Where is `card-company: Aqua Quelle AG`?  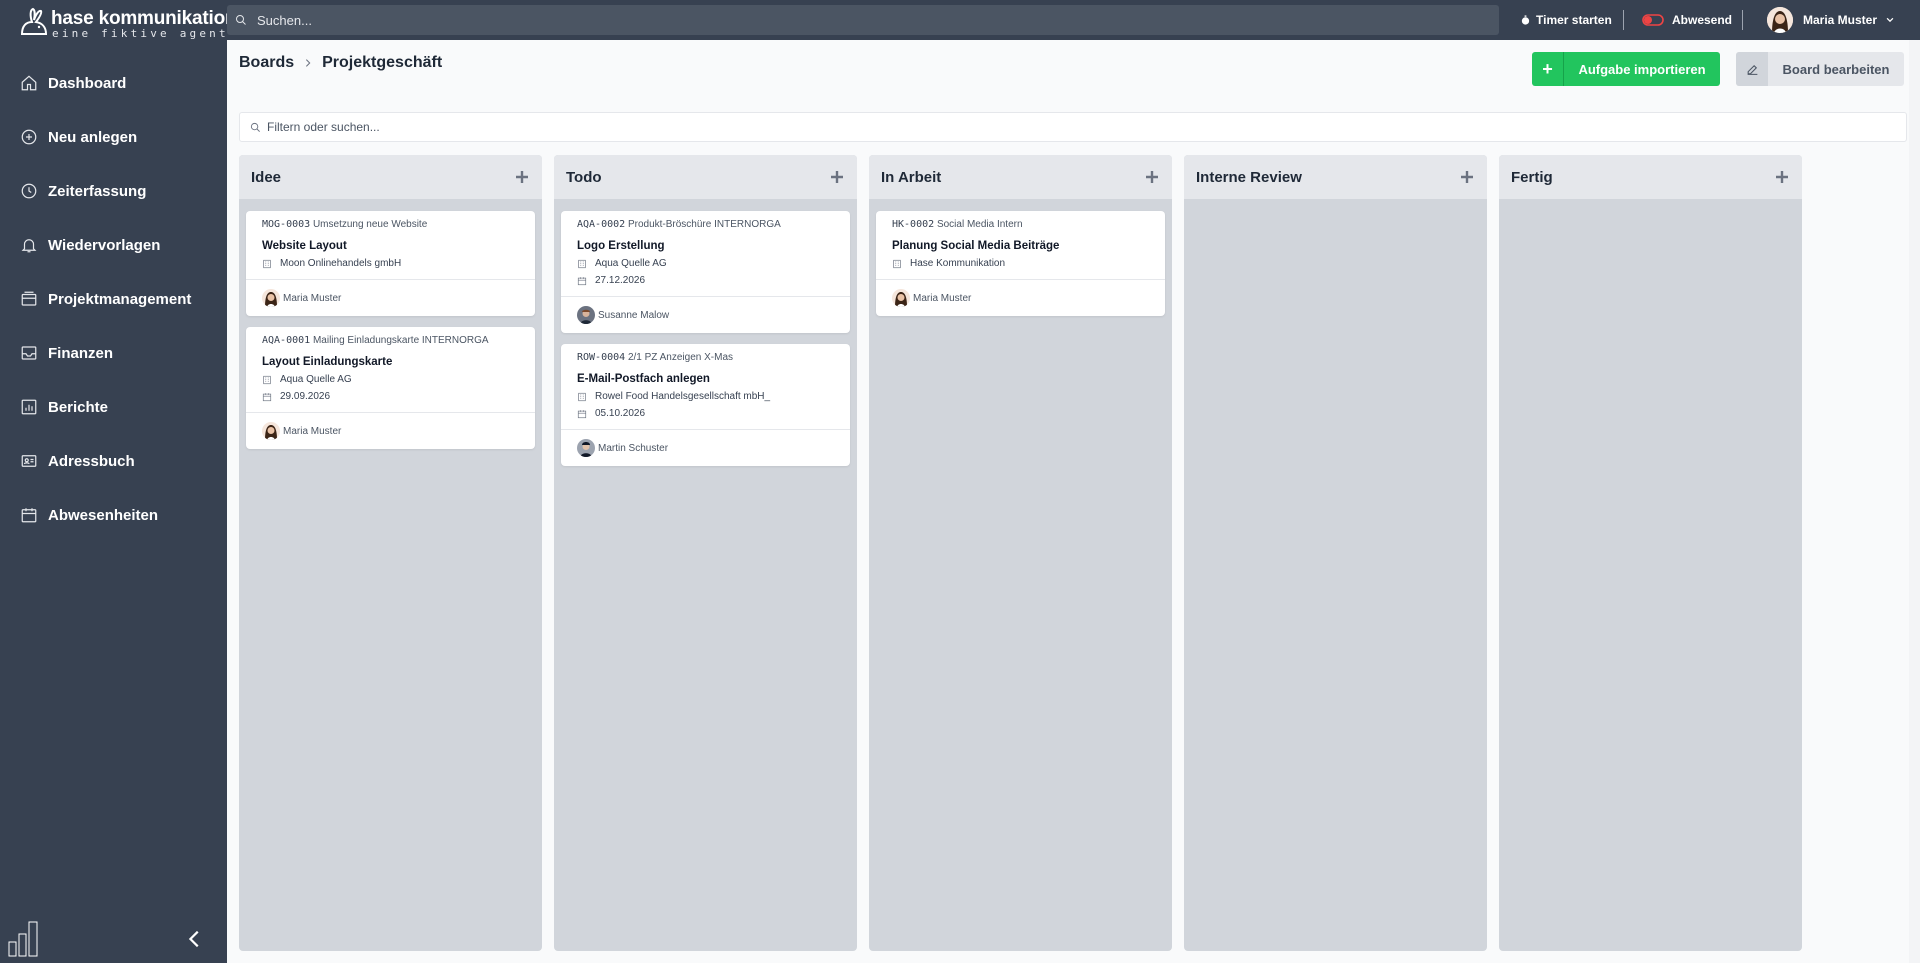
card-company: Aqua Quelle AG is located at coordinates (390, 379).